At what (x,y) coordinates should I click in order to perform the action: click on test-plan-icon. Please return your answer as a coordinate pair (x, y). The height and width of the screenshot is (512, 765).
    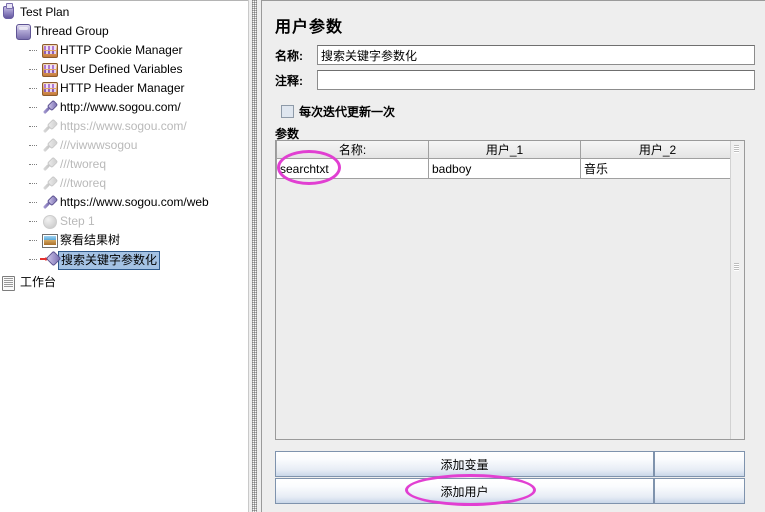
    Looking at the image, I should click on (9, 12).